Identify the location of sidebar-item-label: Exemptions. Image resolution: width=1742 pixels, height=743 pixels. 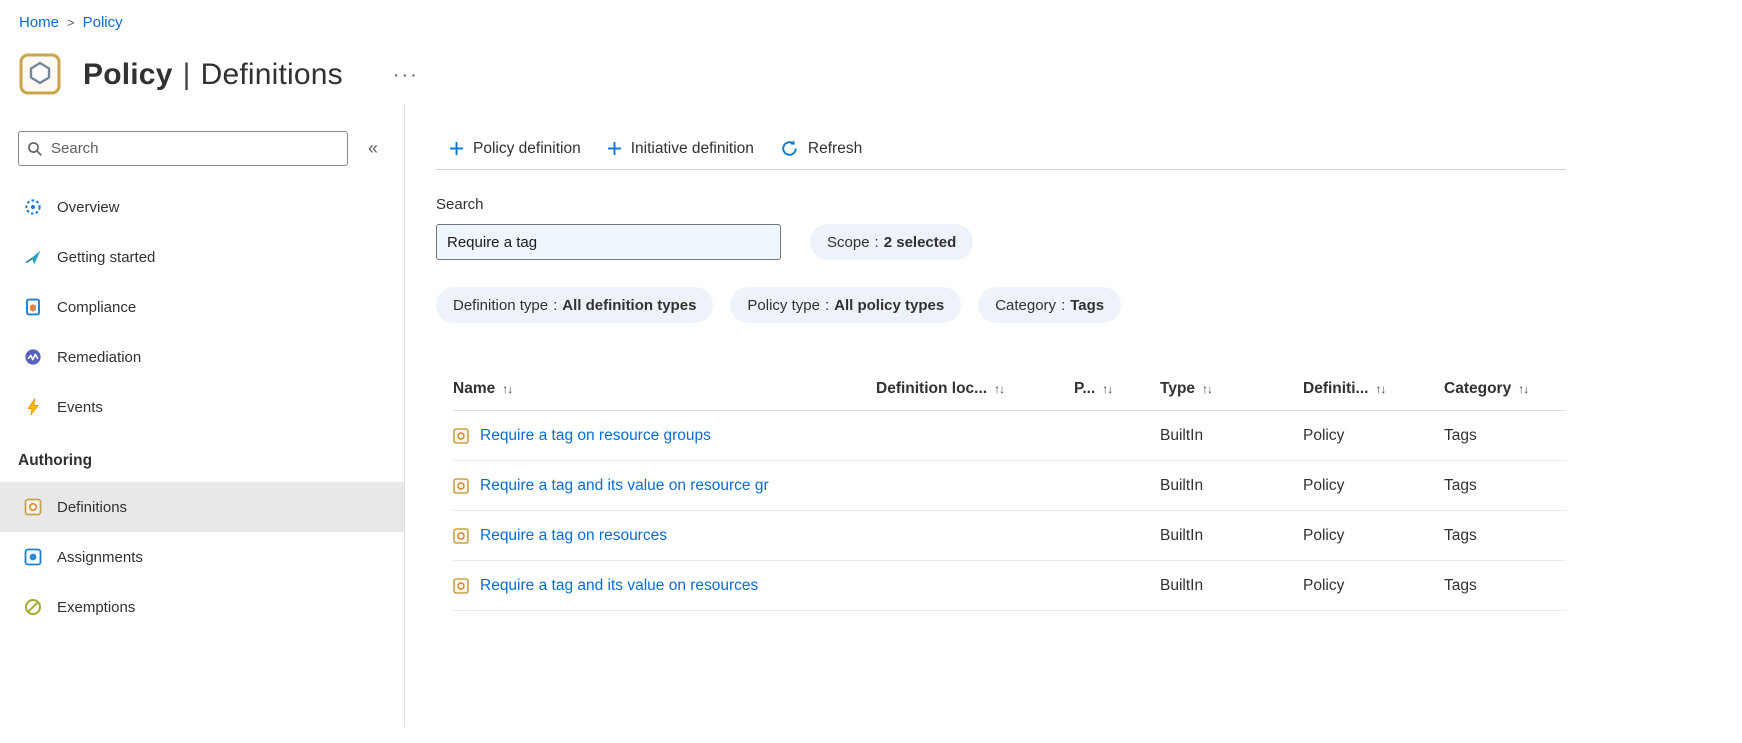
(96, 607).